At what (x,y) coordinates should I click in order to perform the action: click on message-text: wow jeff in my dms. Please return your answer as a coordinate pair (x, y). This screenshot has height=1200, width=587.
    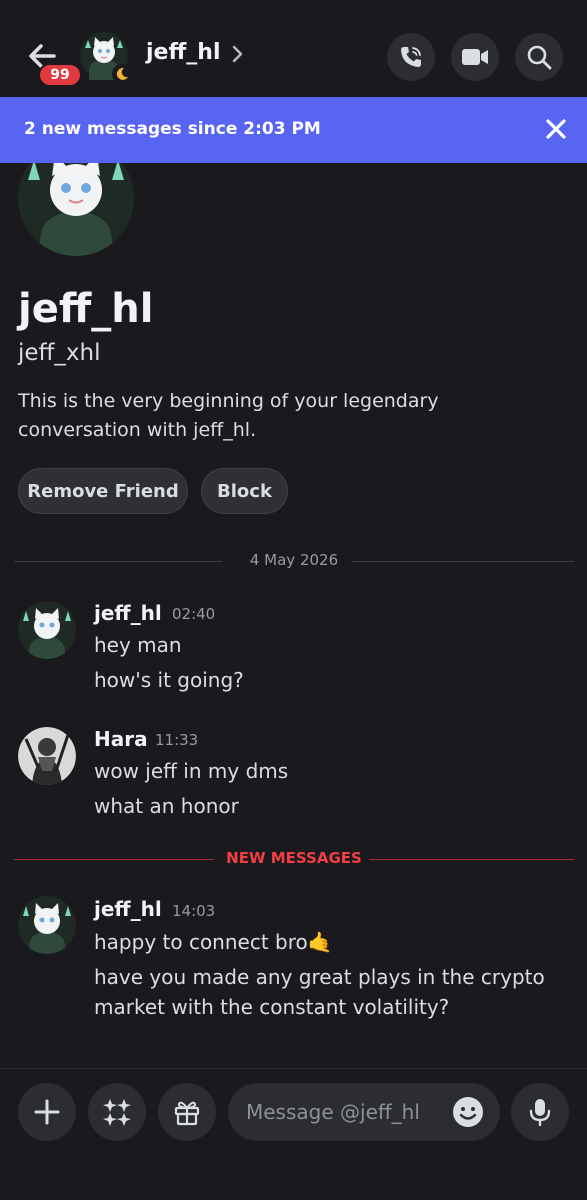
    Looking at the image, I should click on (191, 771).